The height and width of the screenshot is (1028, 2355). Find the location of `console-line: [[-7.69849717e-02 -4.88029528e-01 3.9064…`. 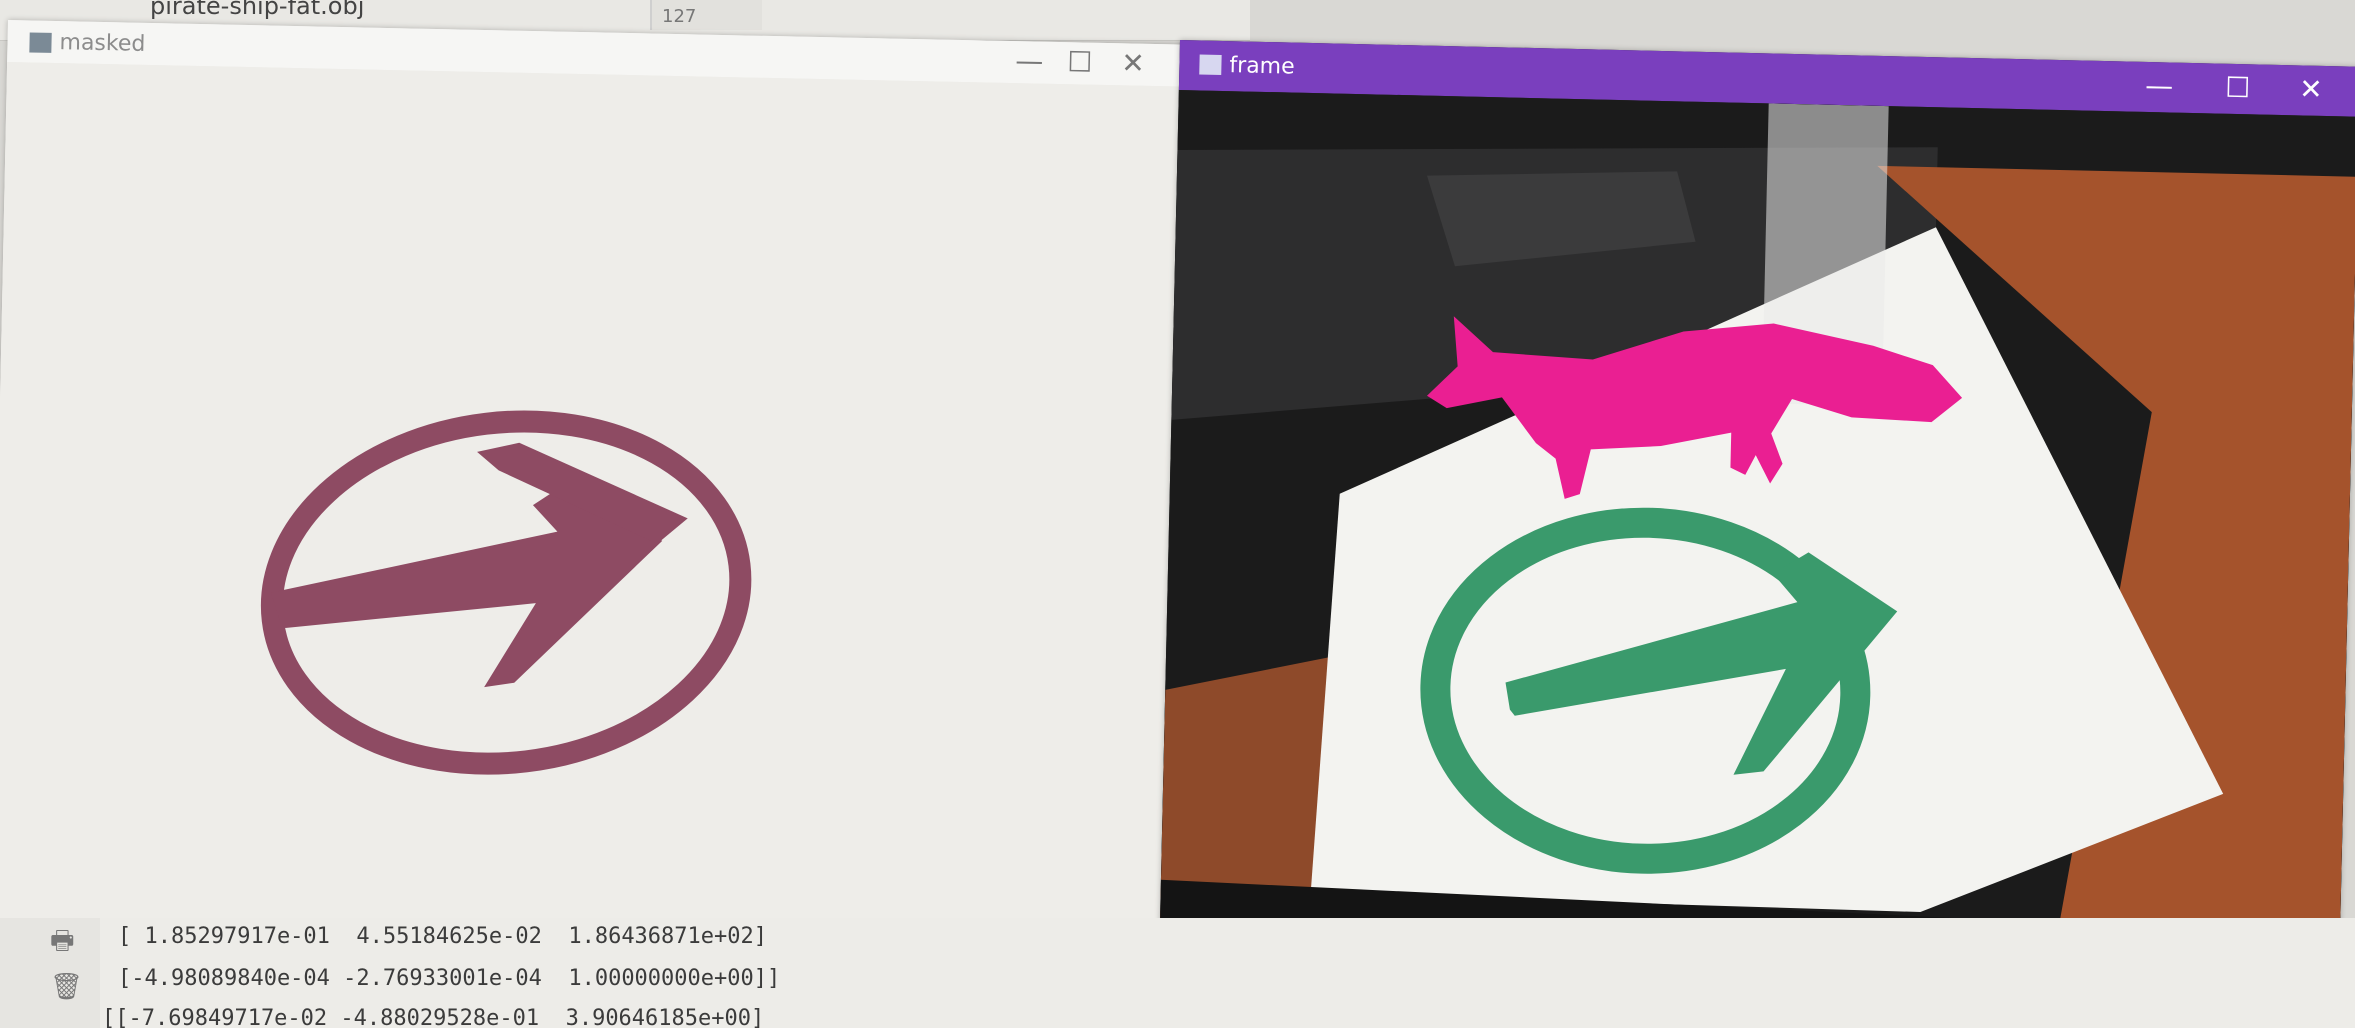

console-line: [[-7.69849717e-02 -4.88029528e-01 3.9064… is located at coordinates (433, 1017).